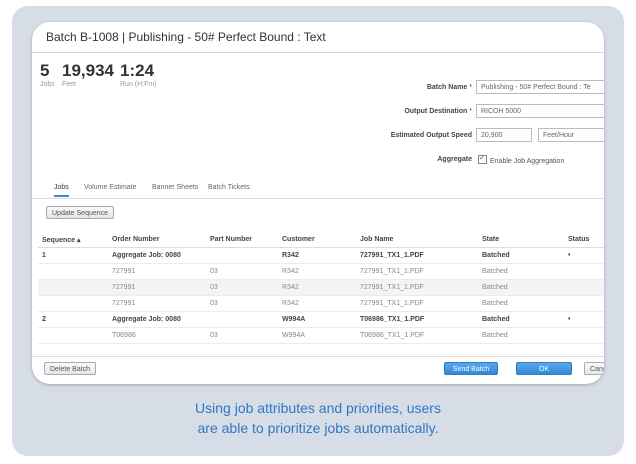 The width and height of the screenshot is (636, 464). Describe the element at coordinates (229, 189) in the screenshot. I see `tab-batch-tickets: Batch Tickets` at that location.